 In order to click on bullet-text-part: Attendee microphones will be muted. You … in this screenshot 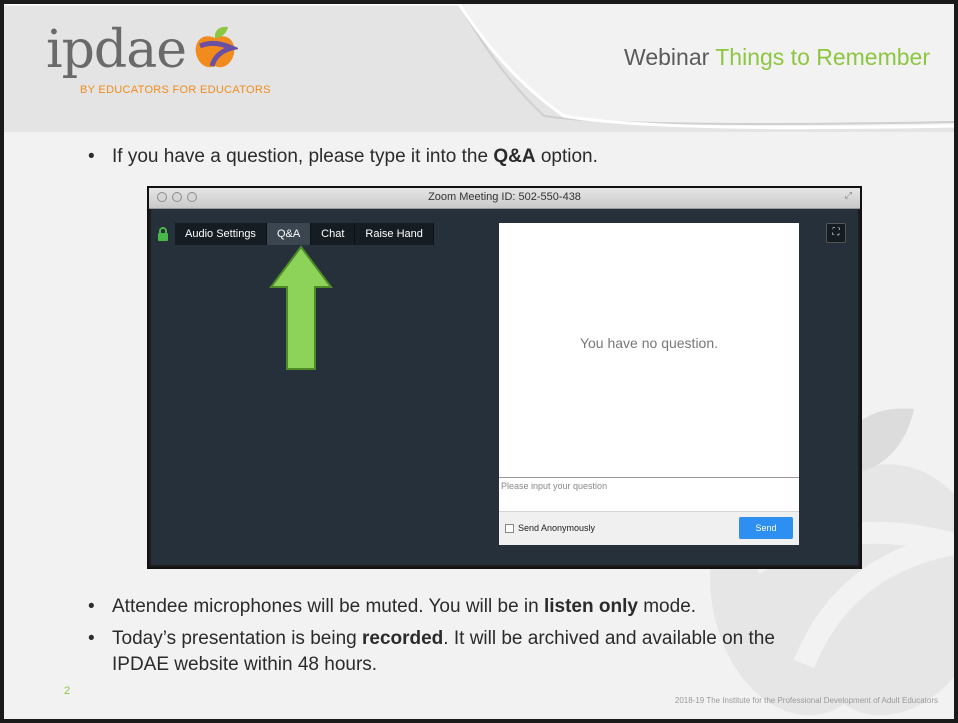, I will do `click(328, 606)`.